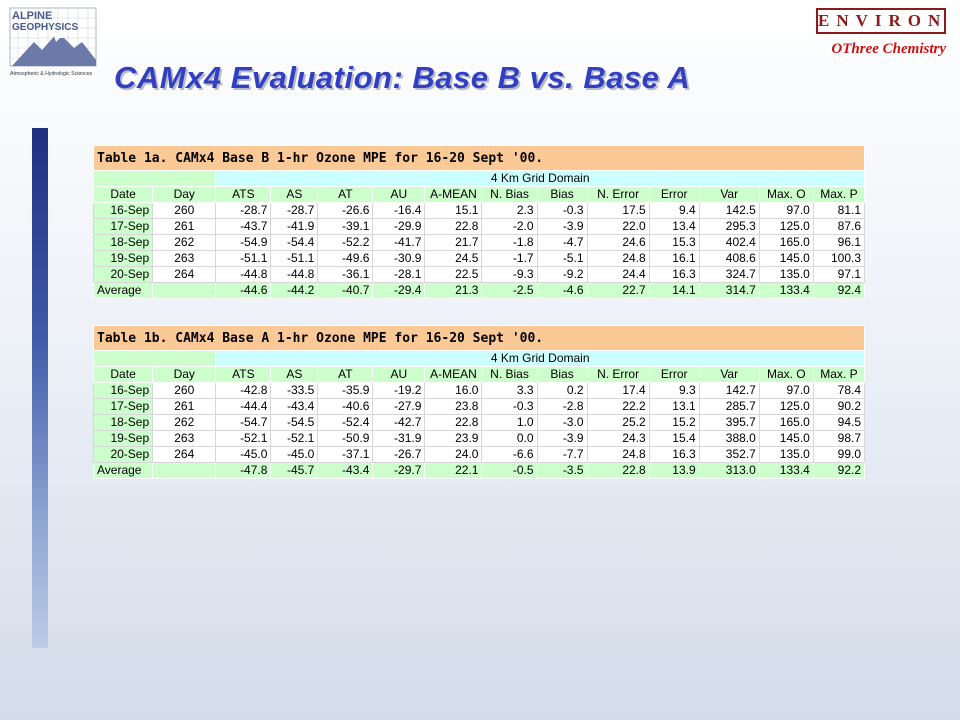 The width and height of the screenshot is (960, 720). I want to click on average-cell: -0.5, so click(509, 470).